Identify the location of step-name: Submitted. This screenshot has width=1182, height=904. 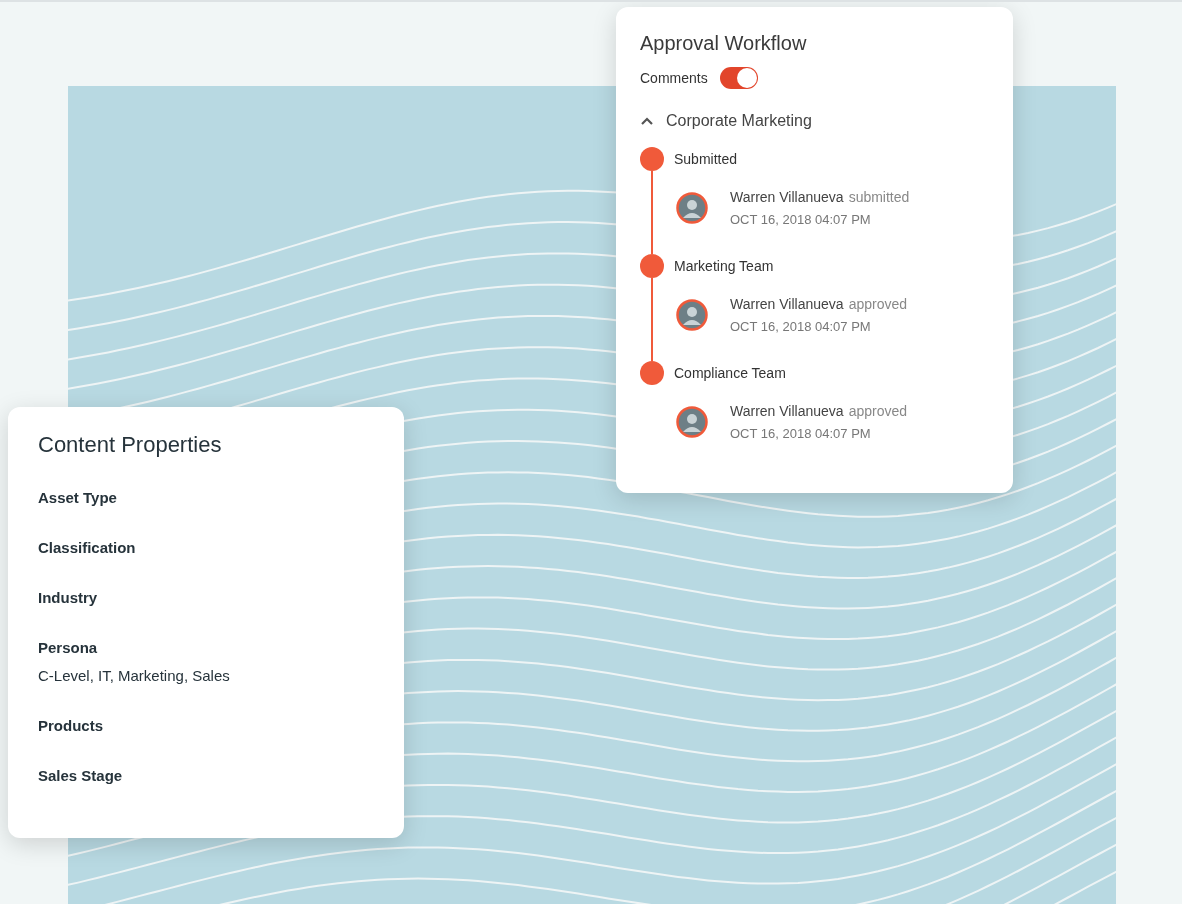
(706, 159).